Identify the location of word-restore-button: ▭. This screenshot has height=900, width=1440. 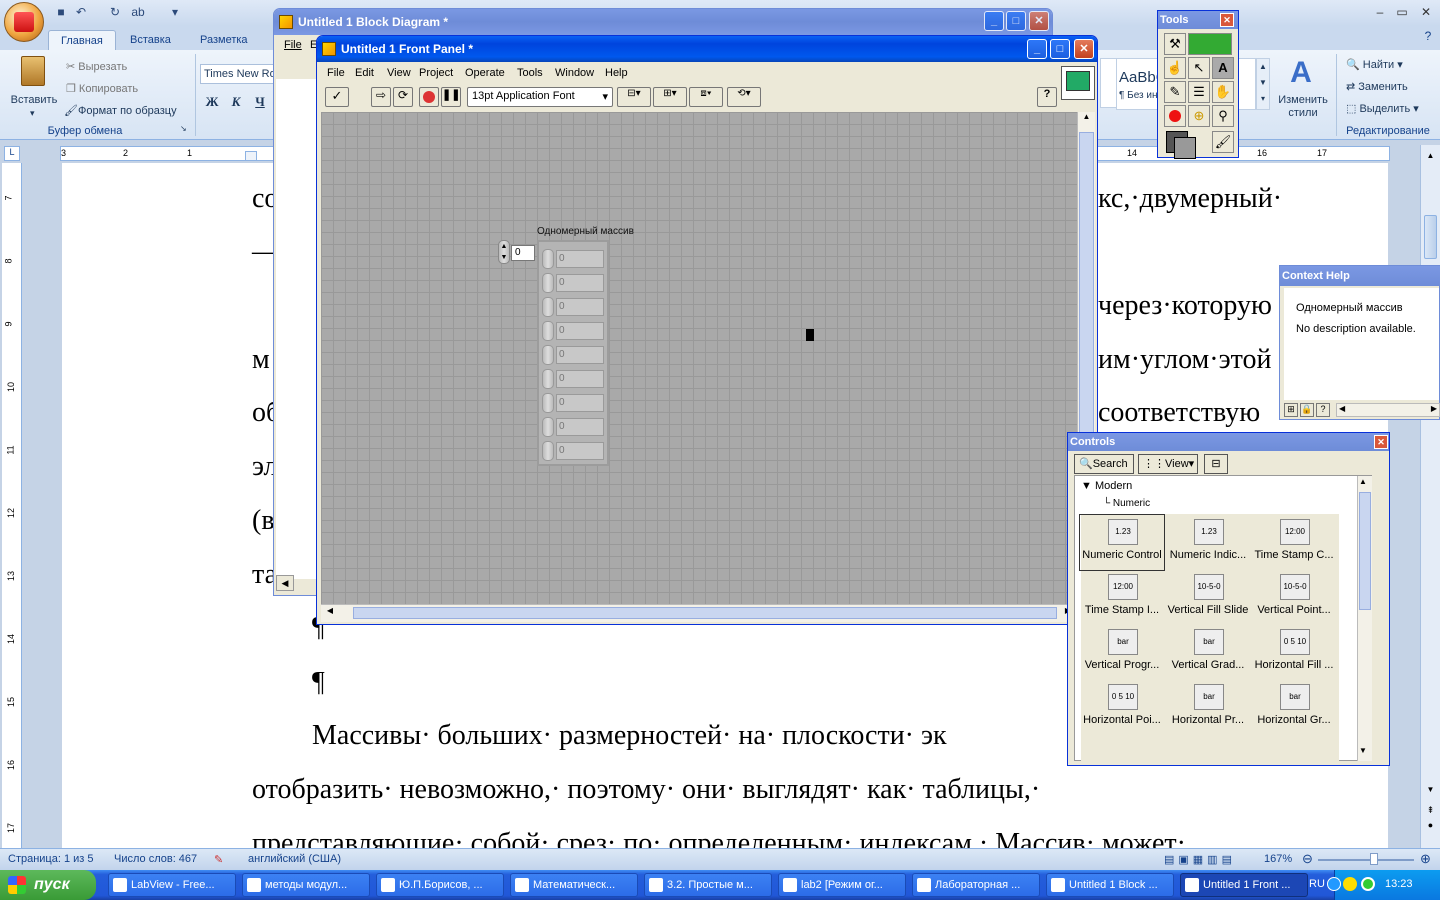
(1402, 12).